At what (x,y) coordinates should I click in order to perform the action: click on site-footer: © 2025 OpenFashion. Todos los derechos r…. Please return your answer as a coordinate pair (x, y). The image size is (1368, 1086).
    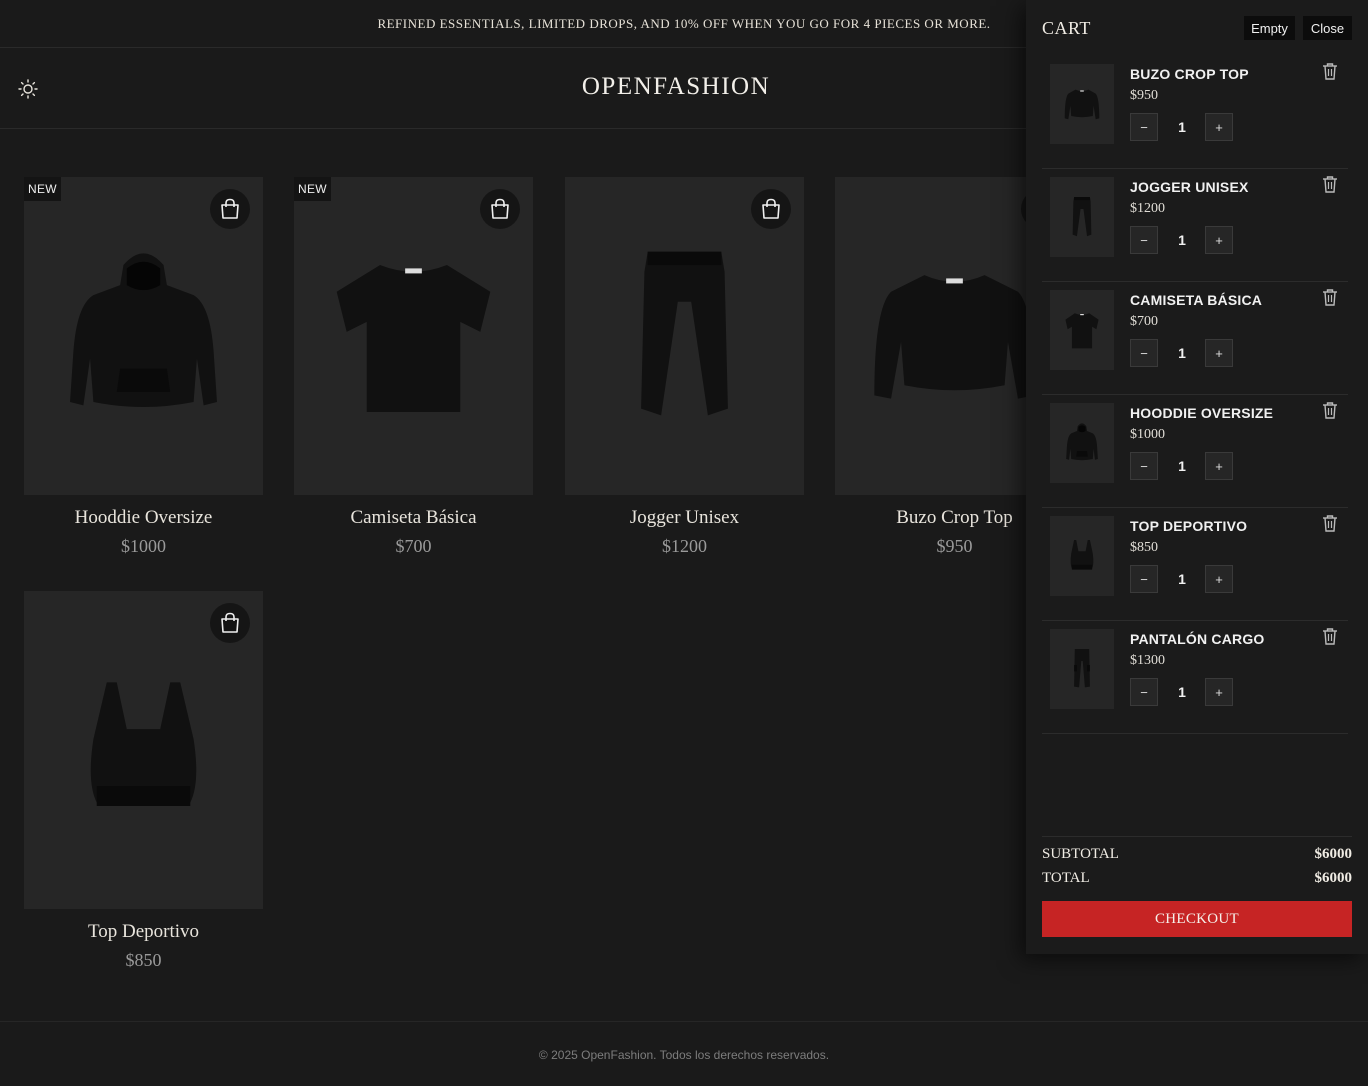
    Looking at the image, I should click on (684, 1053).